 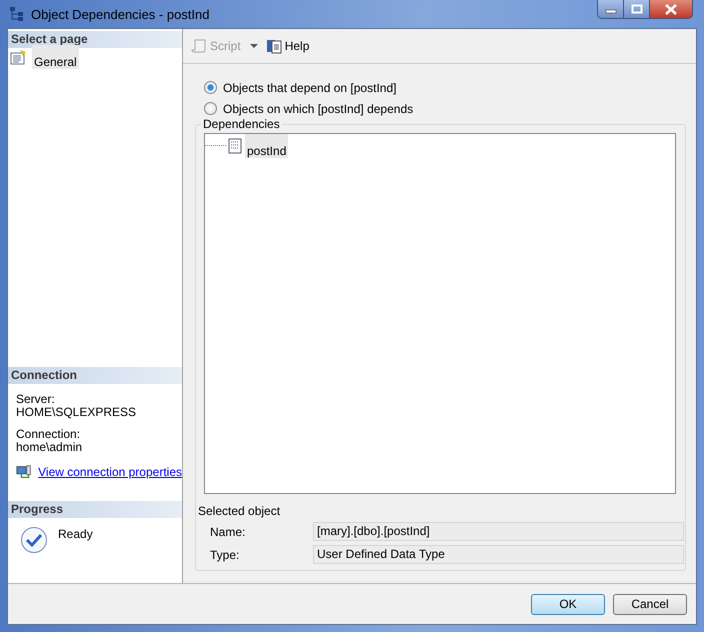 What do you see at coordinates (75, 534) in the screenshot?
I see `status-text: Ready` at bounding box center [75, 534].